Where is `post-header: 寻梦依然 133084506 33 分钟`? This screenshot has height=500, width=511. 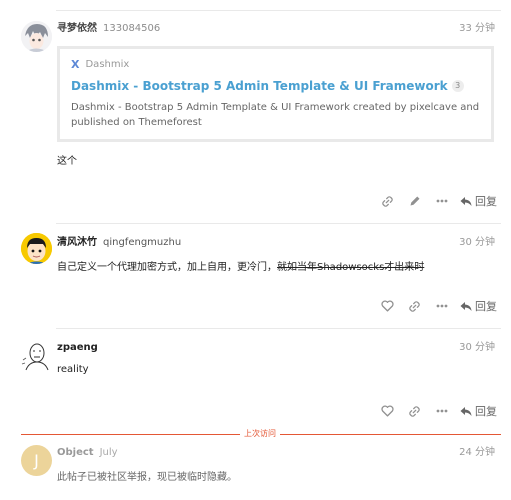
post-header: 寻梦依然 133084506 33 分钟 is located at coordinates (276, 27).